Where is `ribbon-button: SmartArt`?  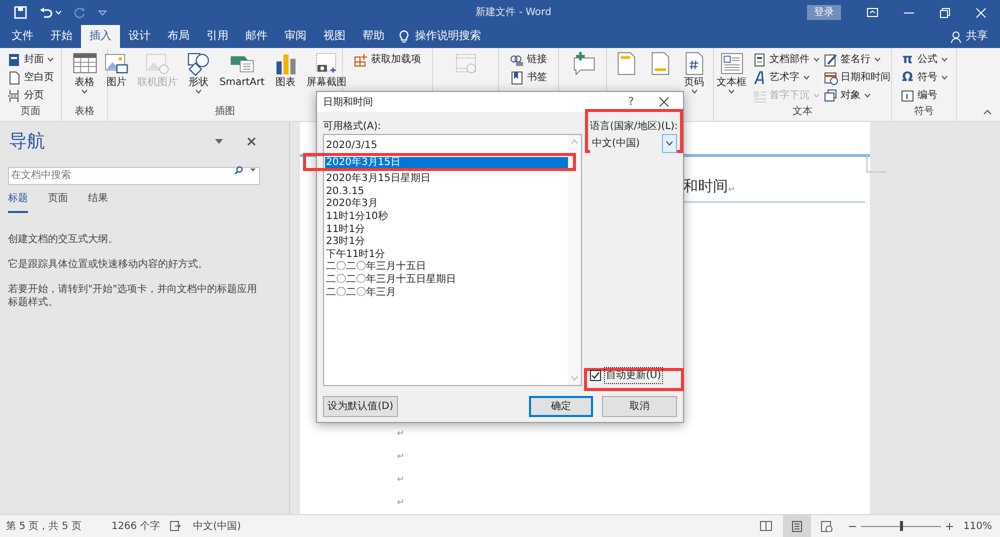
ribbon-button: SmartArt is located at coordinates (242, 70).